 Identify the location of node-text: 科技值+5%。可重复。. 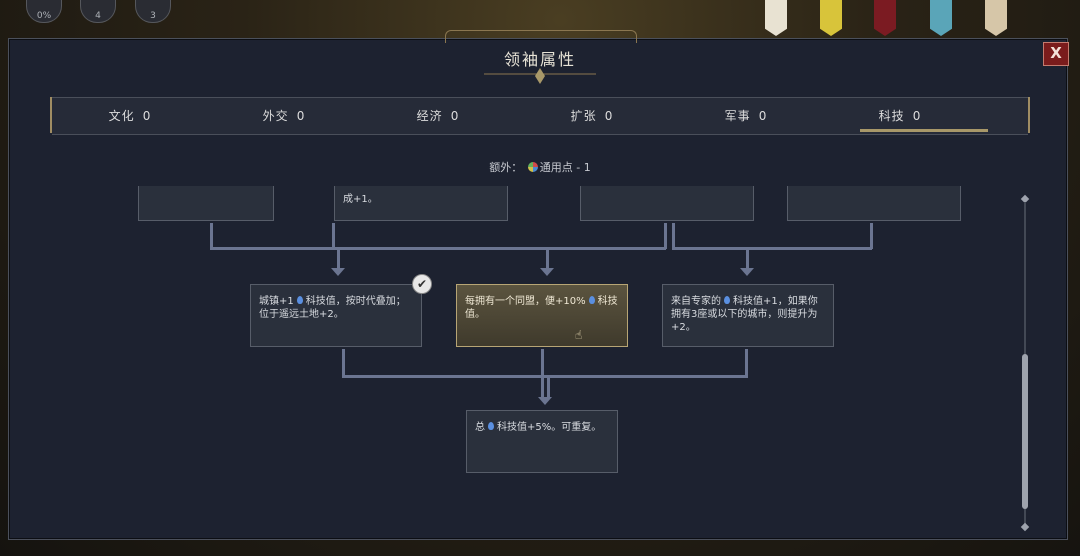
(549, 427).